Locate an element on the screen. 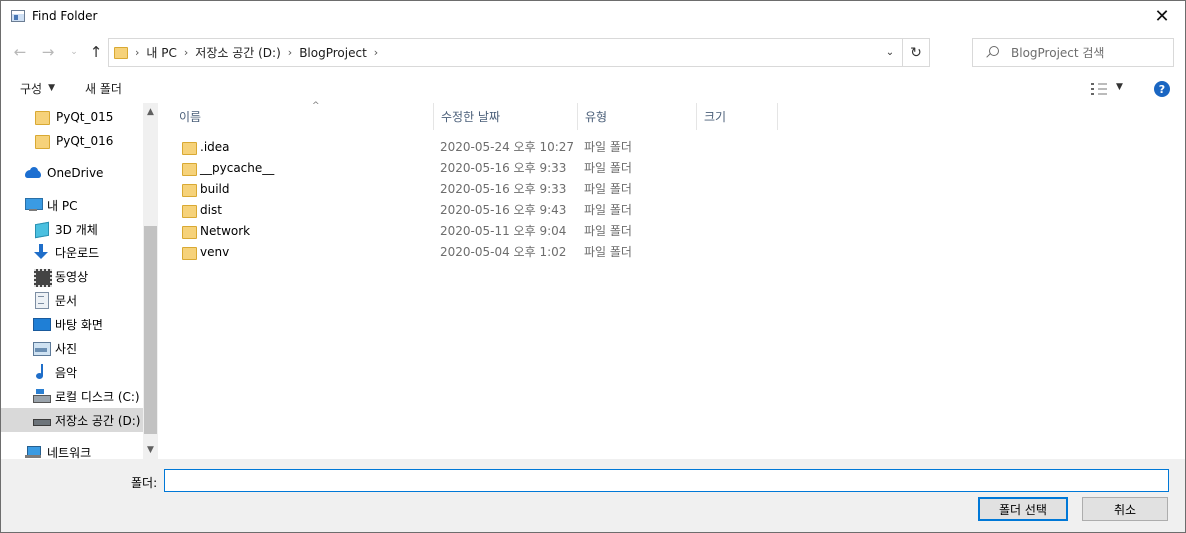 The image size is (1186, 533). view-options-caret-icon: ▼ is located at coordinates (1119, 87).